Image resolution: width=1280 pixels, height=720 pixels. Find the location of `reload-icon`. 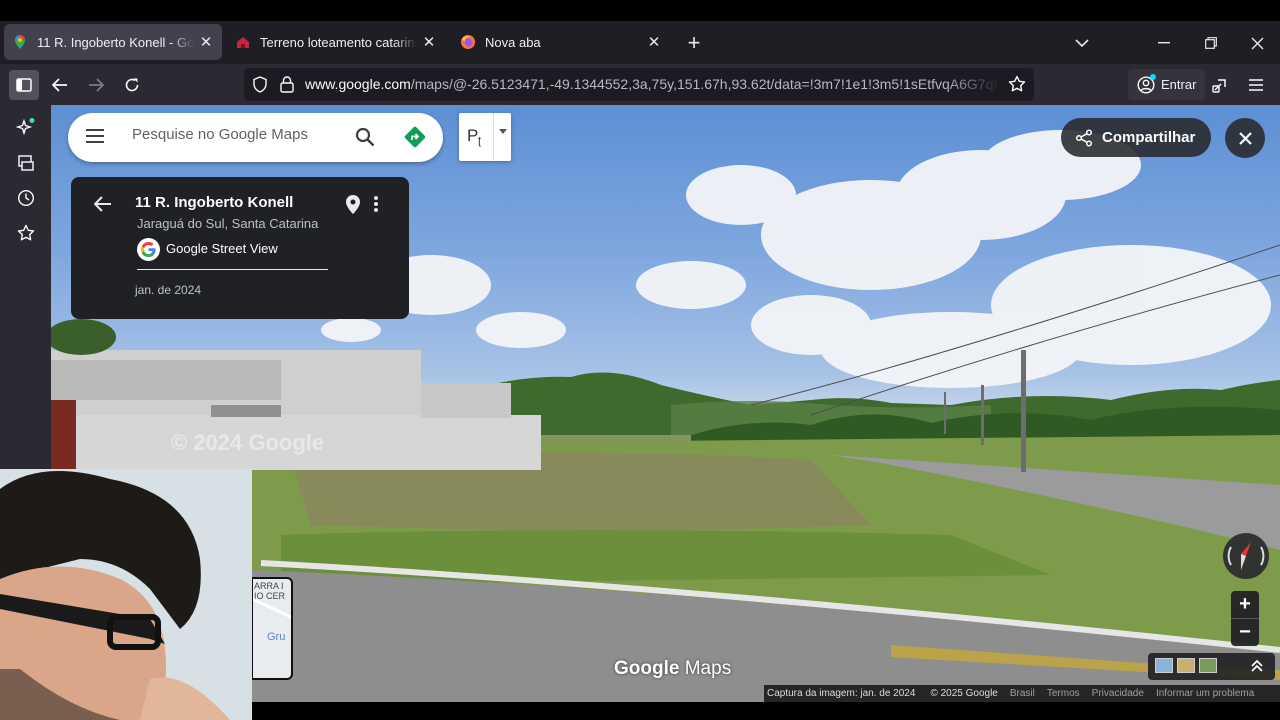

reload-icon is located at coordinates (132, 85).